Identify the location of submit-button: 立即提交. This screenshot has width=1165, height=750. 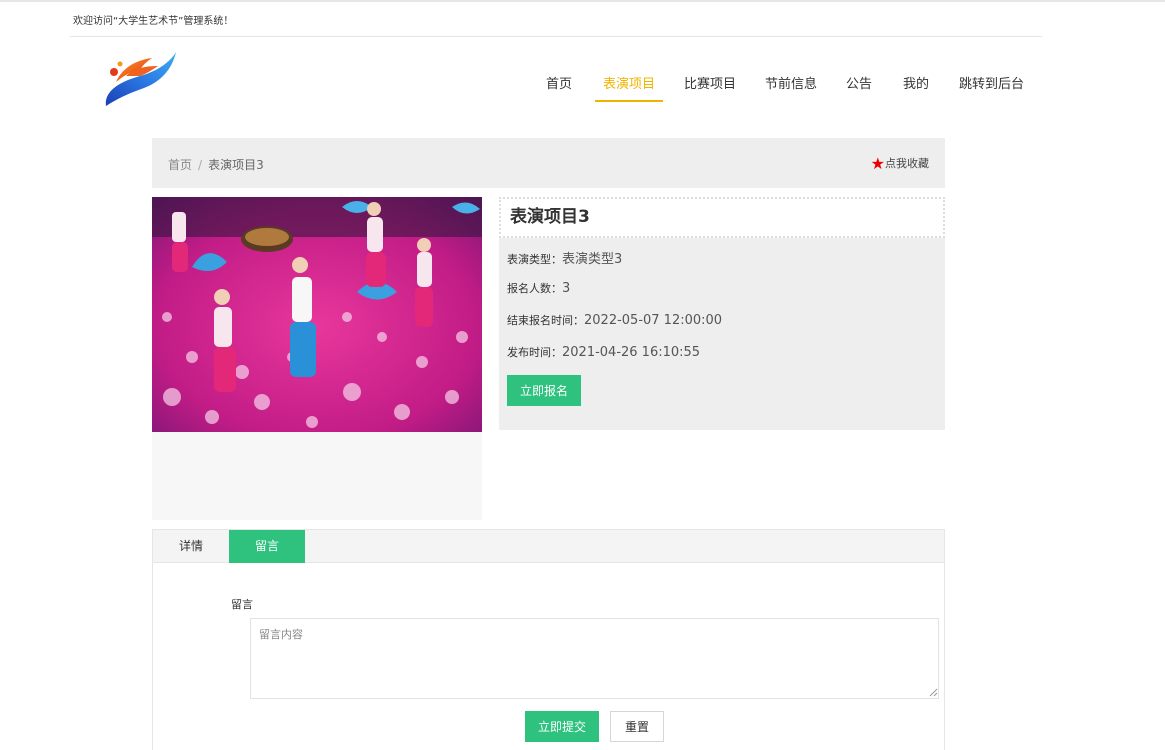
(562, 726).